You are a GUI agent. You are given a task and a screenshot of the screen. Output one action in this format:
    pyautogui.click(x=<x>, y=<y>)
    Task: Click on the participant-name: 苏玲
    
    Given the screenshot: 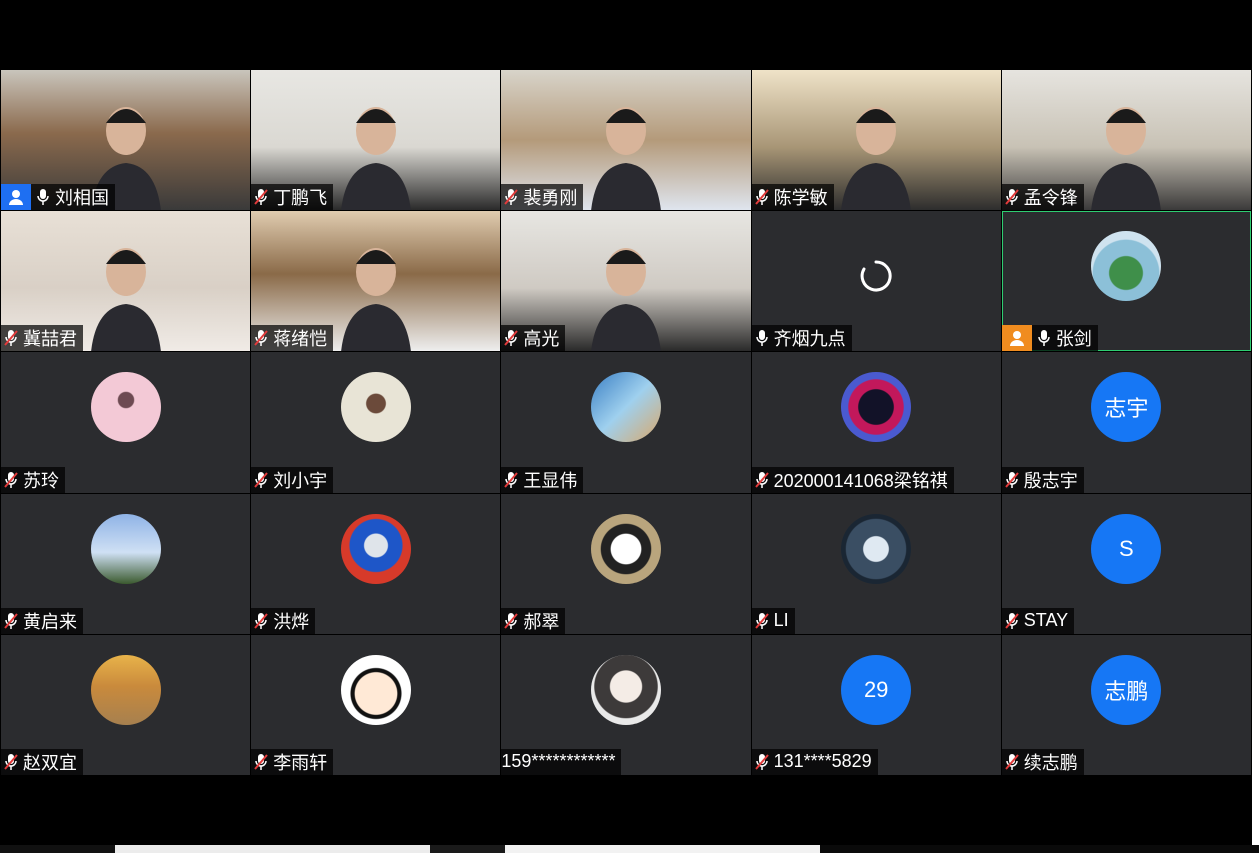 What is the action you would take?
    pyautogui.click(x=41, y=480)
    